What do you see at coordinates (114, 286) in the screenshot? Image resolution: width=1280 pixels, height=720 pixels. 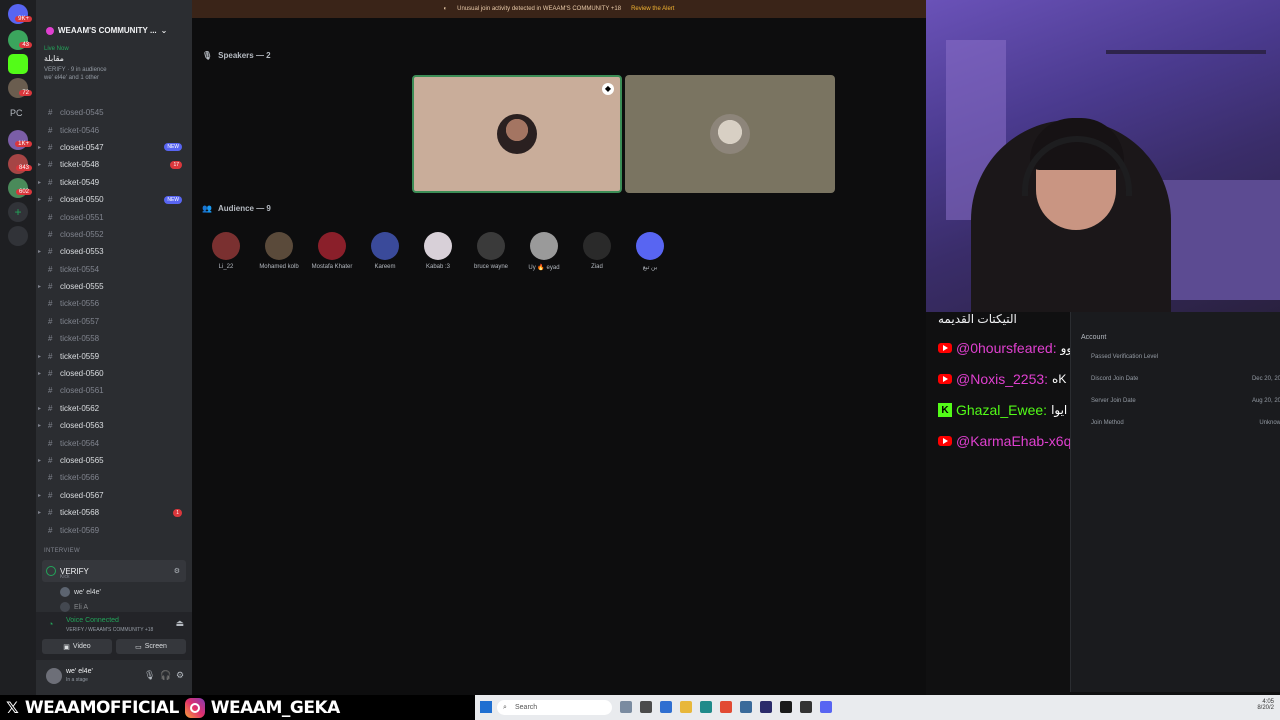 I see `channel-item: ▸ # closed-0555` at bounding box center [114, 286].